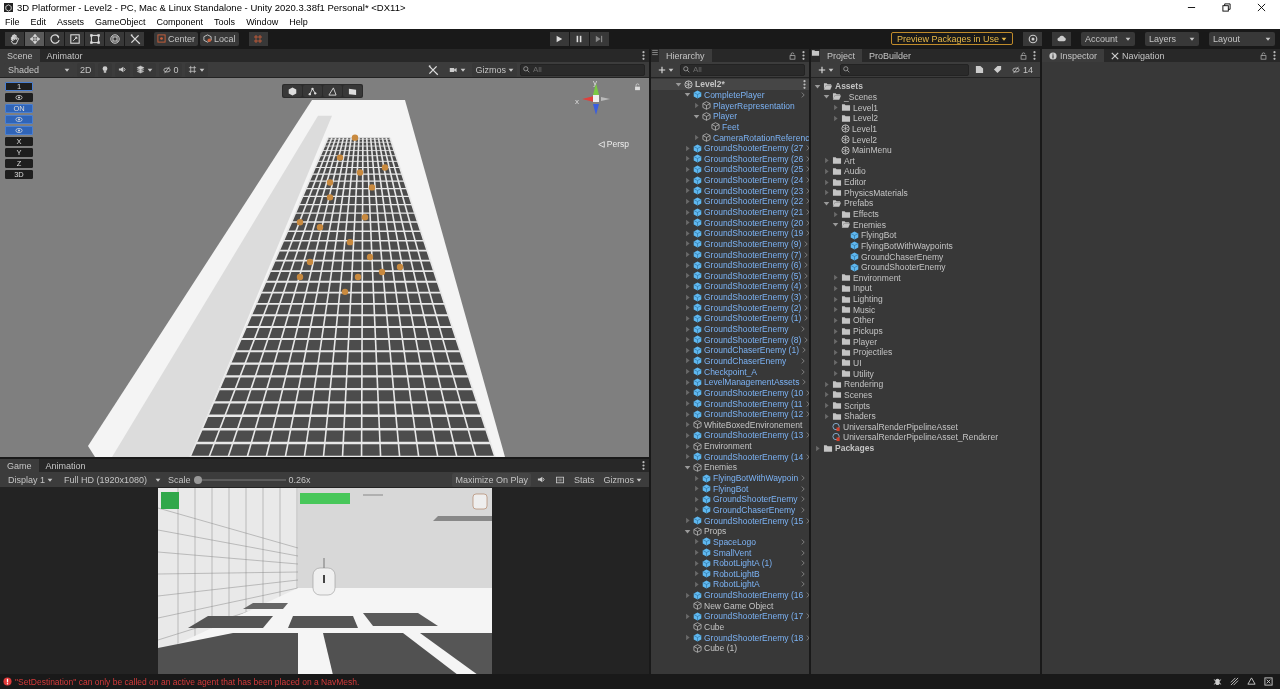 The width and height of the screenshot is (1280, 689). What do you see at coordinates (940, 405) in the screenshot?
I see `project-item: Scripts` at bounding box center [940, 405].